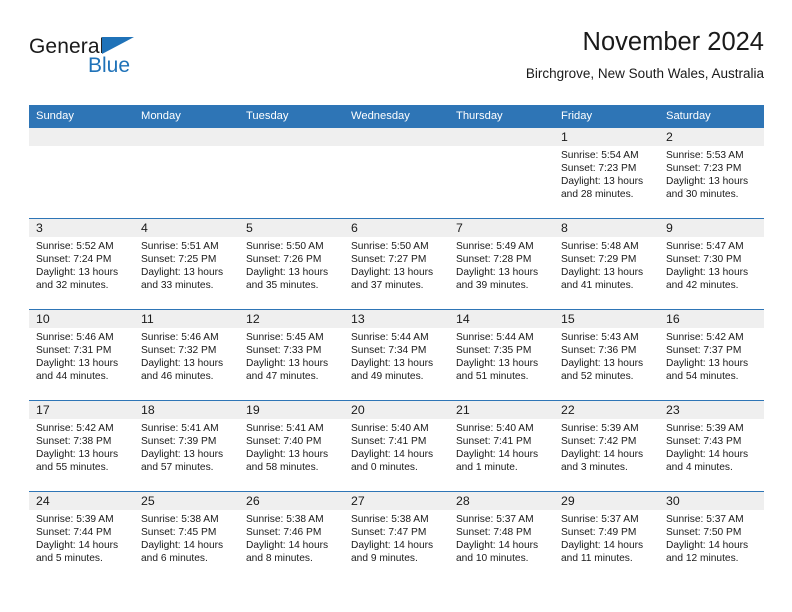  I want to click on day-number: 15, so click(606, 319).